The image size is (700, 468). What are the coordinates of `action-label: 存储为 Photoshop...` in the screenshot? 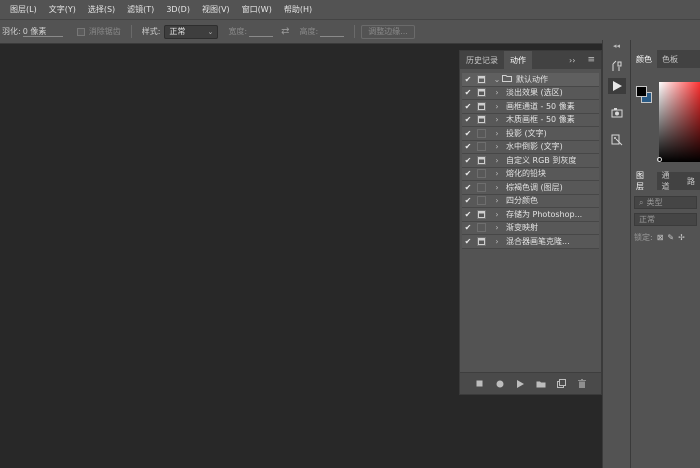 It's located at (544, 214).